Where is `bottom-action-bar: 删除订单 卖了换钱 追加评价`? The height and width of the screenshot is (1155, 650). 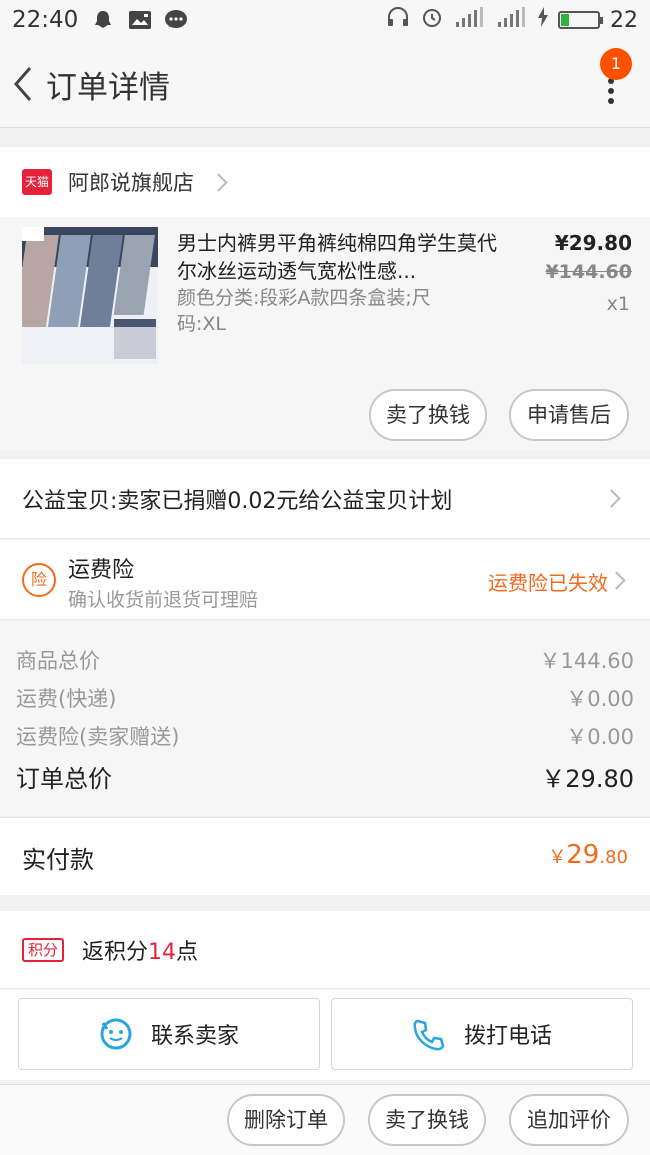 bottom-action-bar: 删除订单 卖了换钱 追加评价 is located at coordinates (325, 1119).